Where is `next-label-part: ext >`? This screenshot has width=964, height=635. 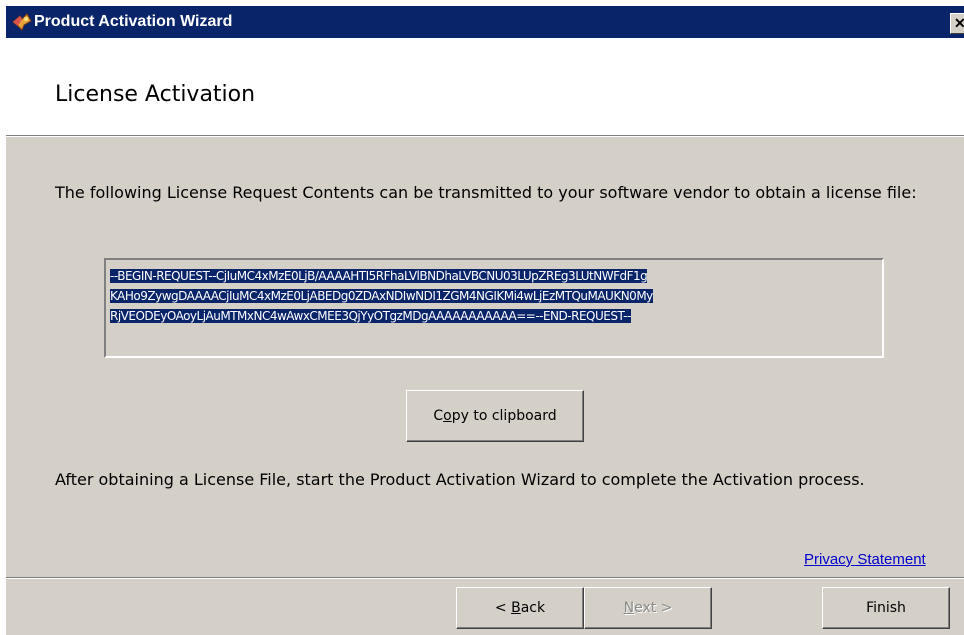 next-label-part: ext > is located at coordinates (653, 608).